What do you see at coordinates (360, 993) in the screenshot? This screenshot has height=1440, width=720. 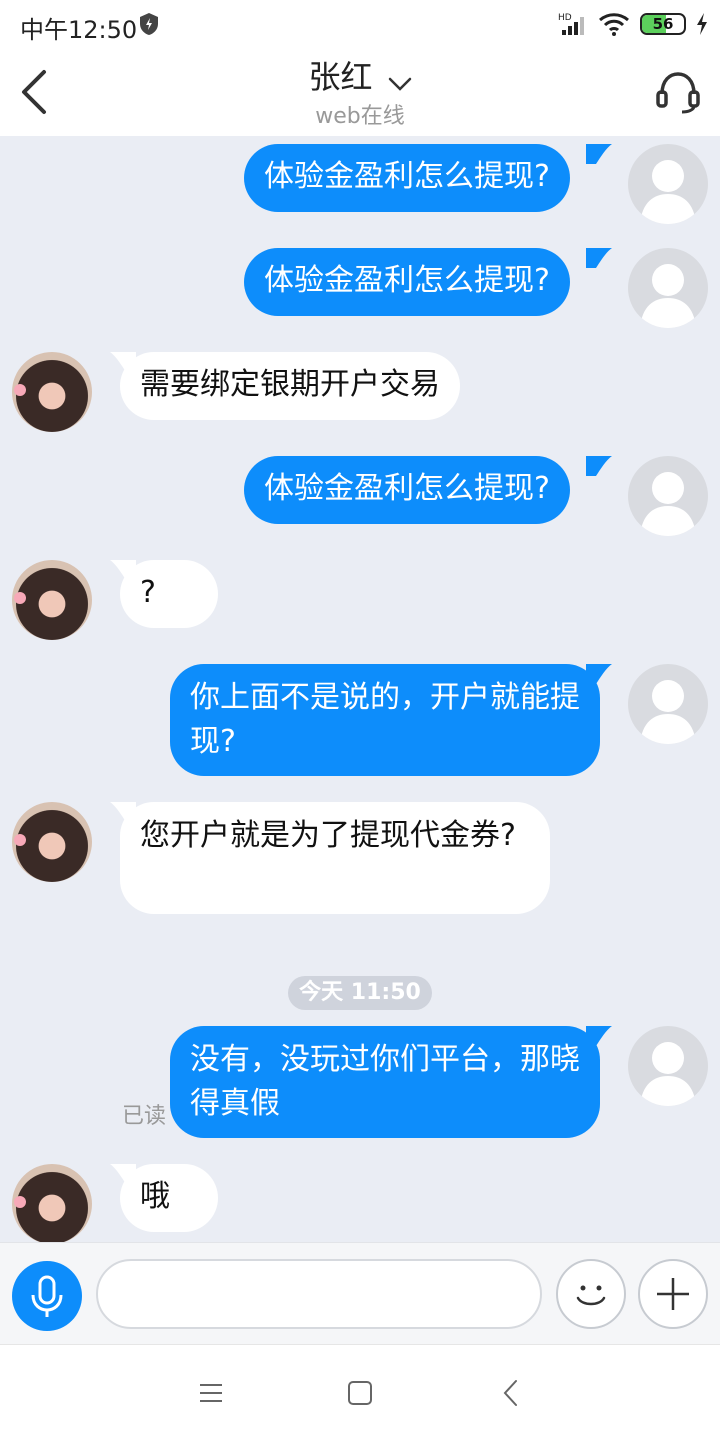 I see `timestamp-divider: 今天 11:50` at bounding box center [360, 993].